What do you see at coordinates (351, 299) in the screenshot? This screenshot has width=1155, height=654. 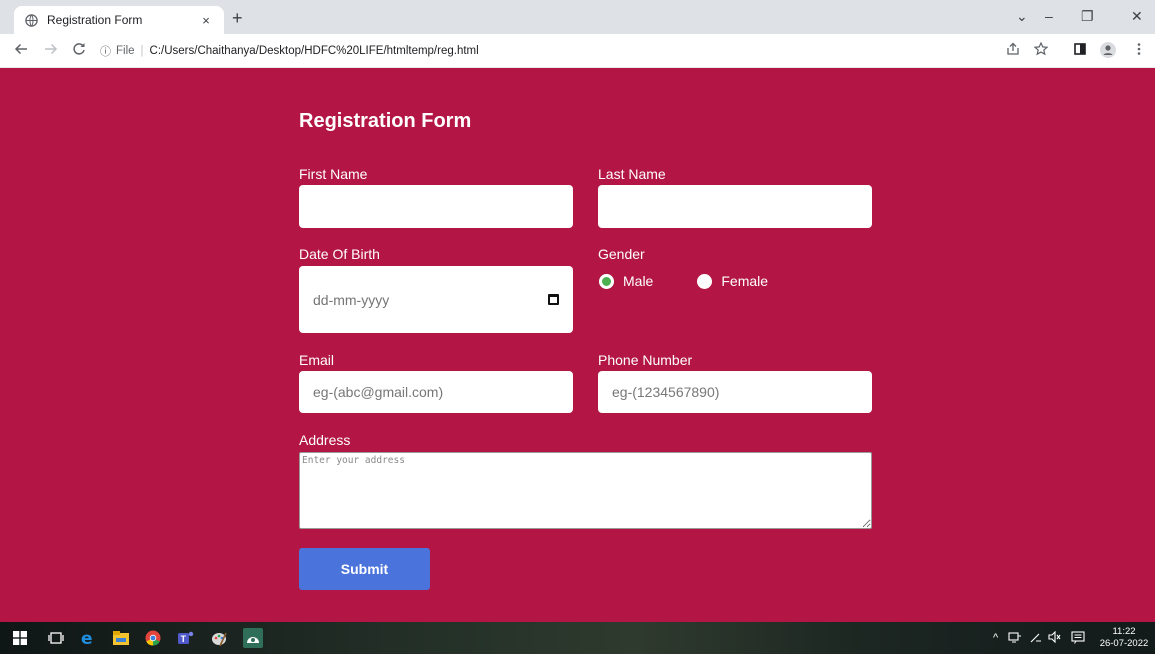 I see `dob-placeholder: dd-mm-yyyy` at bounding box center [351, 299].